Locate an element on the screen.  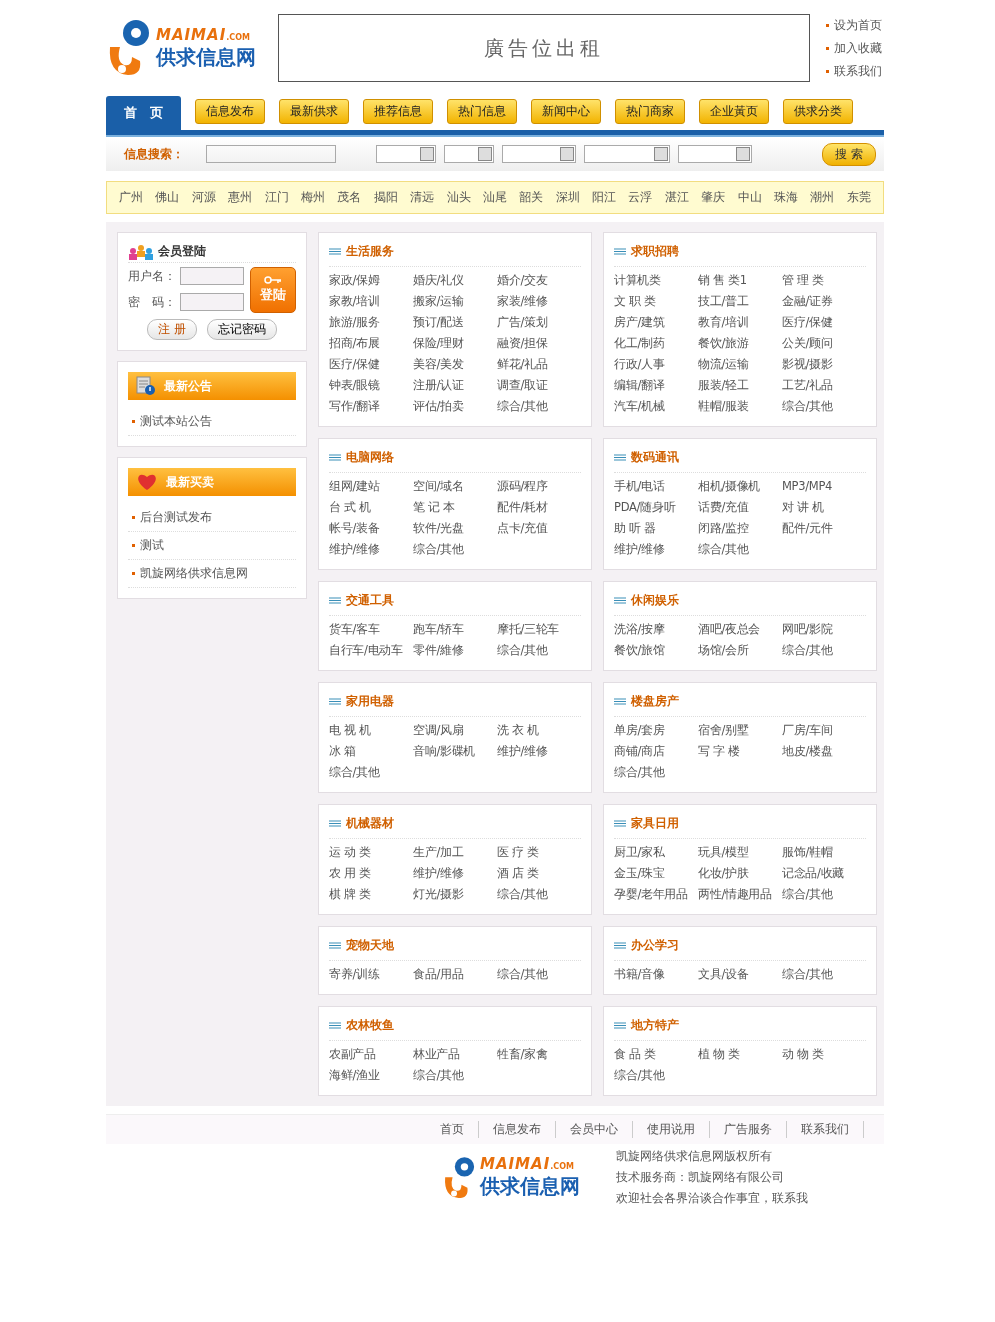
subcategory-link: 助 听 器 is located at coordinates (656, 528).